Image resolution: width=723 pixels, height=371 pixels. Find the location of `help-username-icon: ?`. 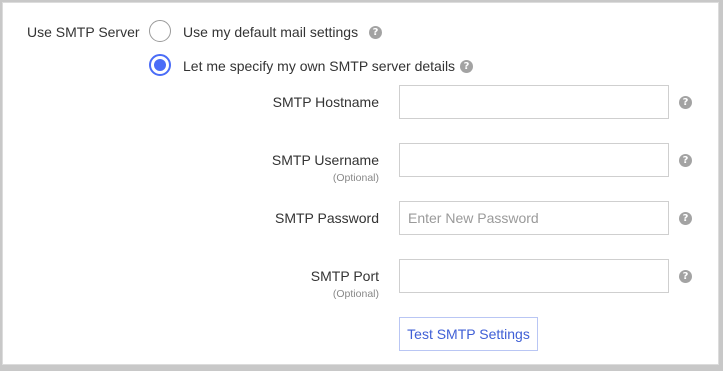

help-username-icon: ? is located at coordinates (685, 160).